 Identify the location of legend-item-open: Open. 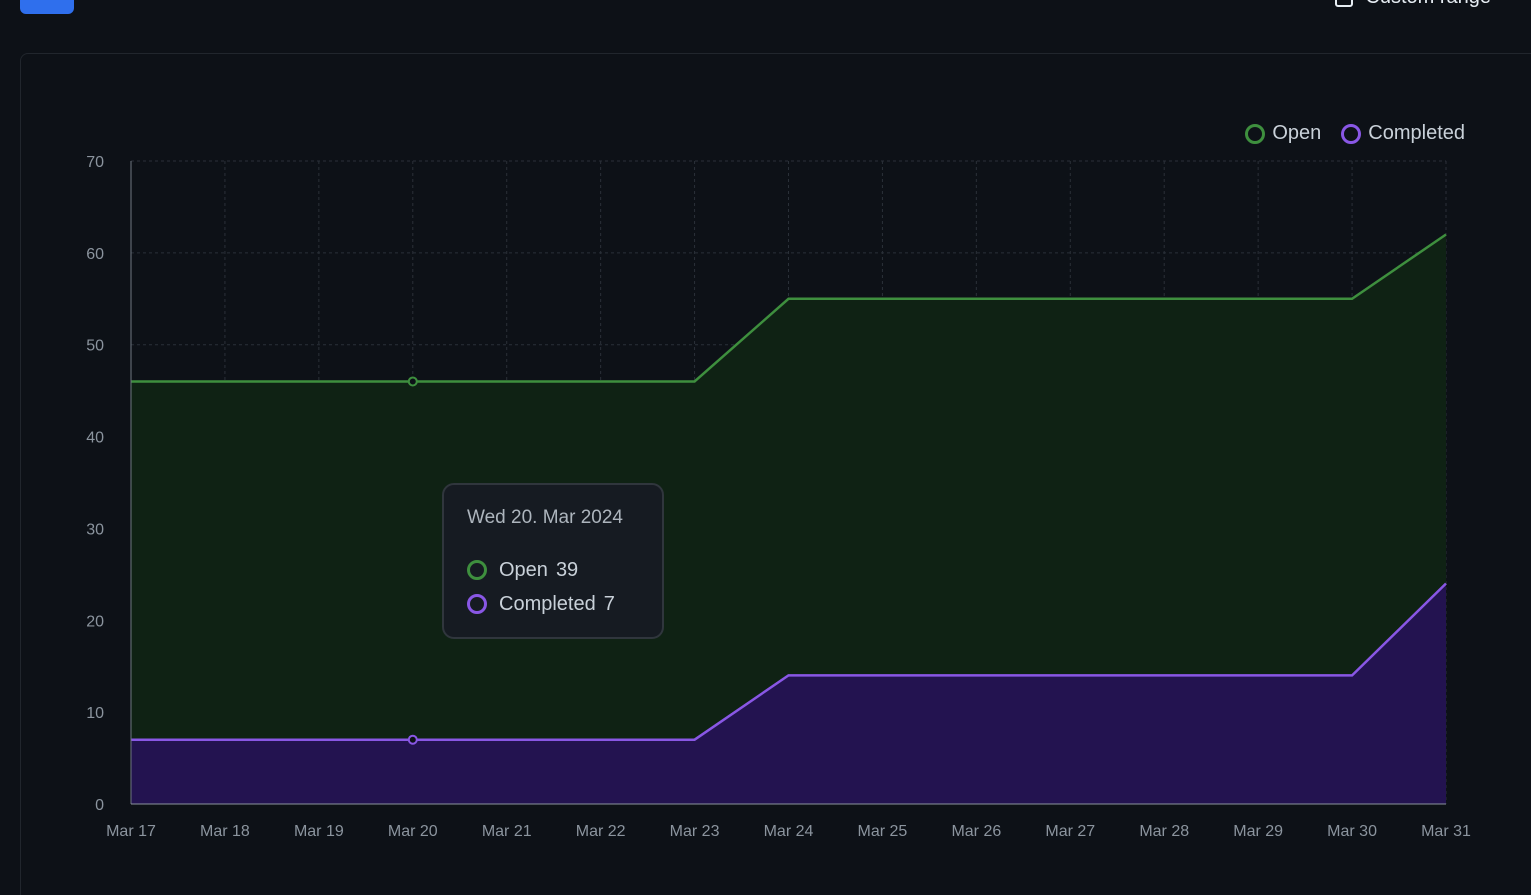
(1283, 133).